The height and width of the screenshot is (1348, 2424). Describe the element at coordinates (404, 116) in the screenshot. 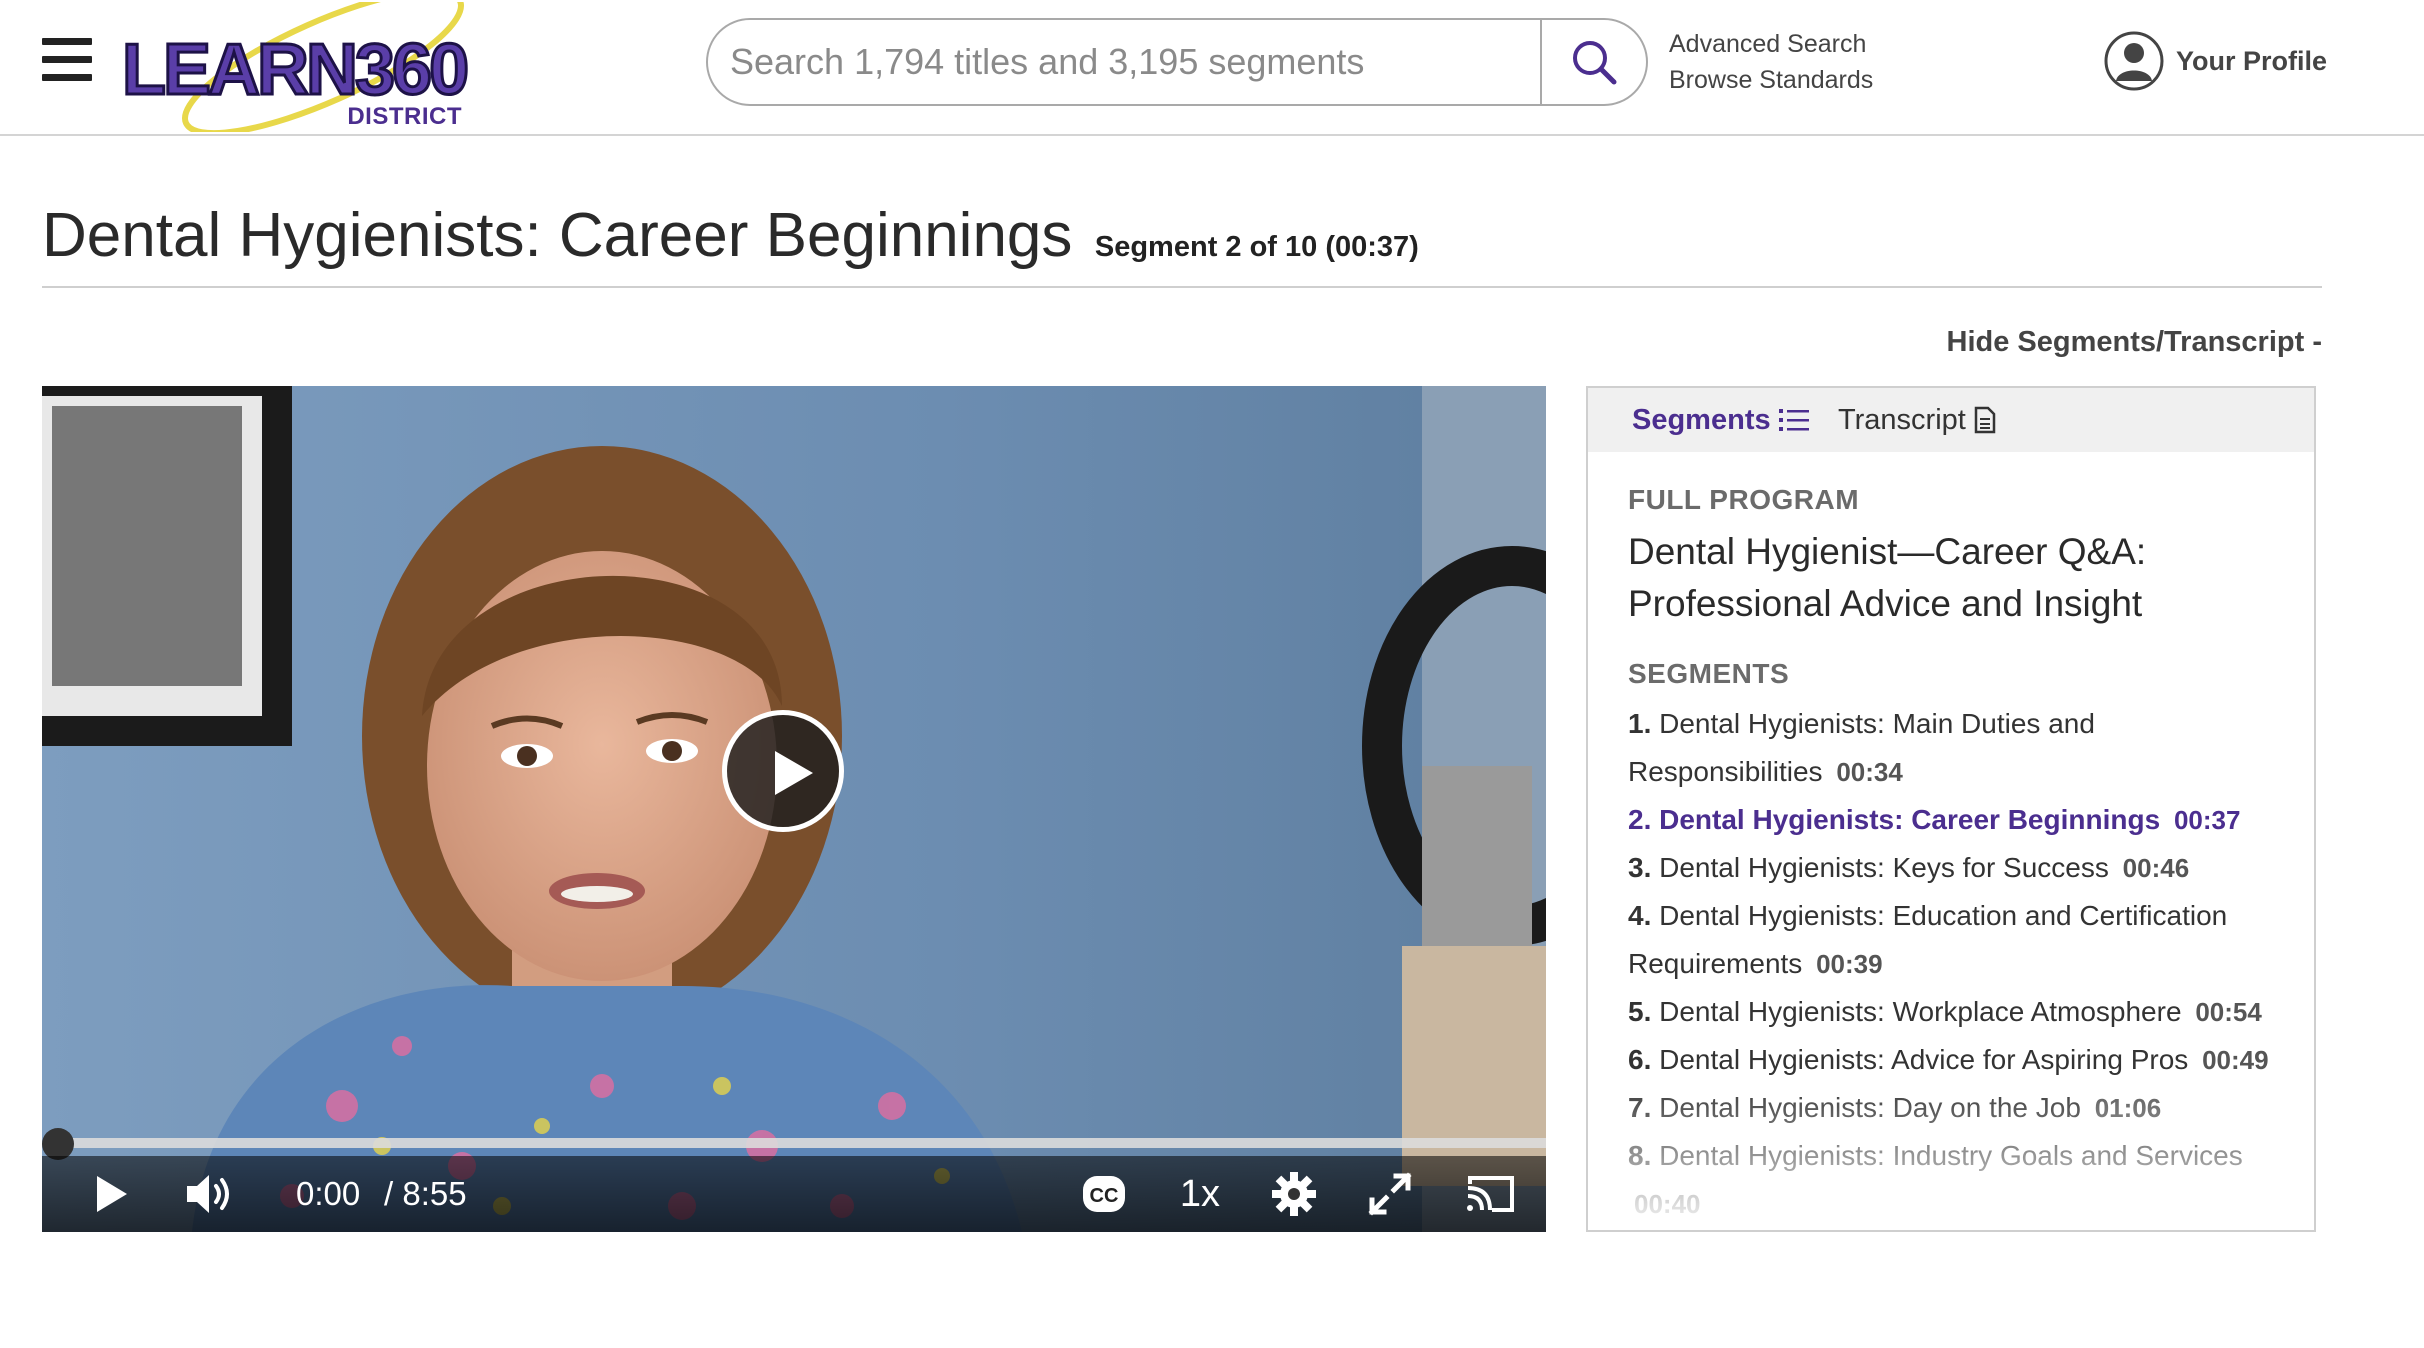

I see `logo-subtitle: DISTRICT` at that location.